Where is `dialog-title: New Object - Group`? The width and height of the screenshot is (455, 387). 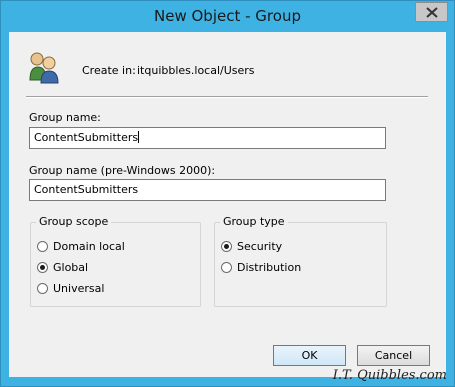
dialog-title: New Object - Group is located at coordinates (227, 16).